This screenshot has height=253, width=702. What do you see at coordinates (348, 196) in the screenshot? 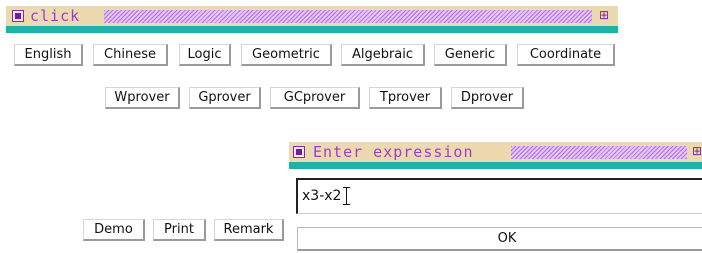
I see `i-beam-cursor-icon` at bounding box center [348, 196].